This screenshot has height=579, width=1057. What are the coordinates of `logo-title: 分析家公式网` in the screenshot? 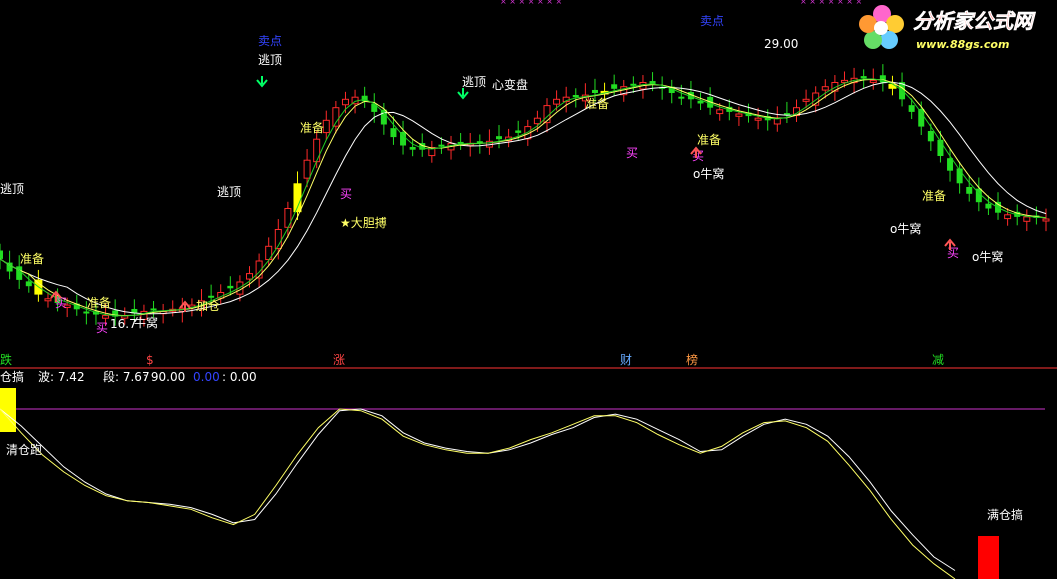 It's located at (974, 21).